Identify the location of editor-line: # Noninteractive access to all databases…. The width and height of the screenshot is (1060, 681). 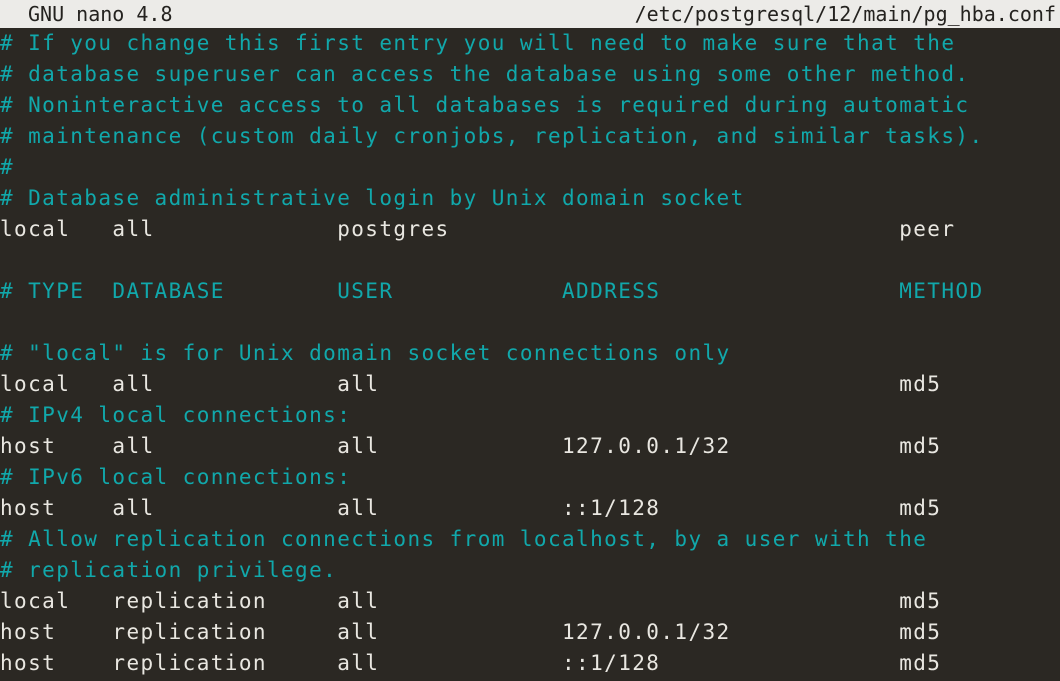
(530, 105).